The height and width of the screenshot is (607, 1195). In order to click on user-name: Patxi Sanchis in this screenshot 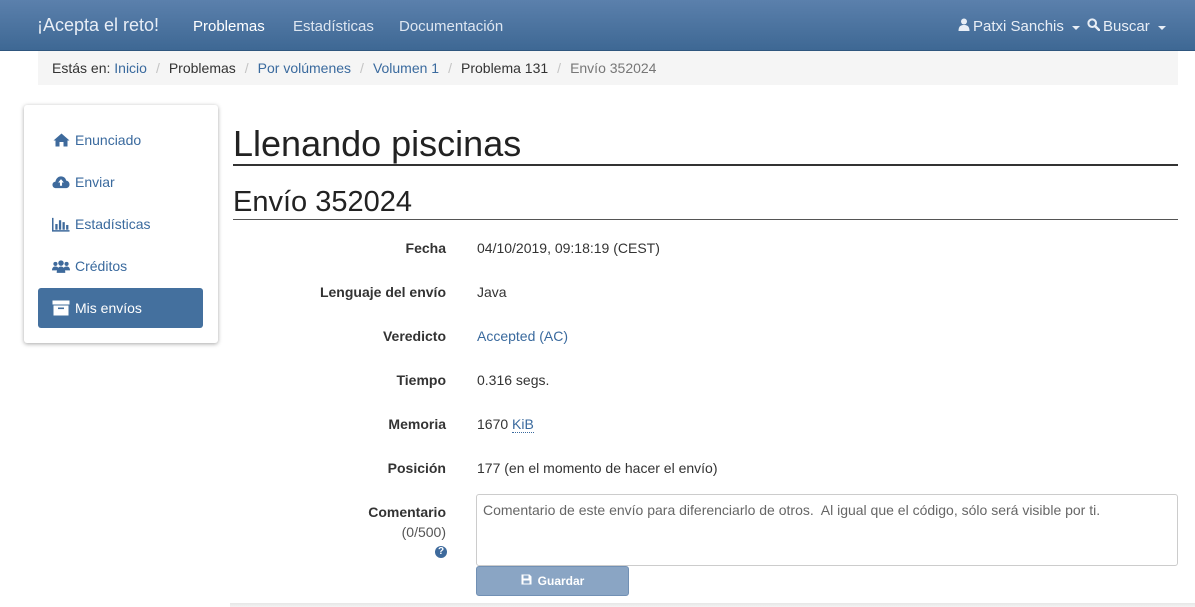, I will do `click(1018, 26)`.